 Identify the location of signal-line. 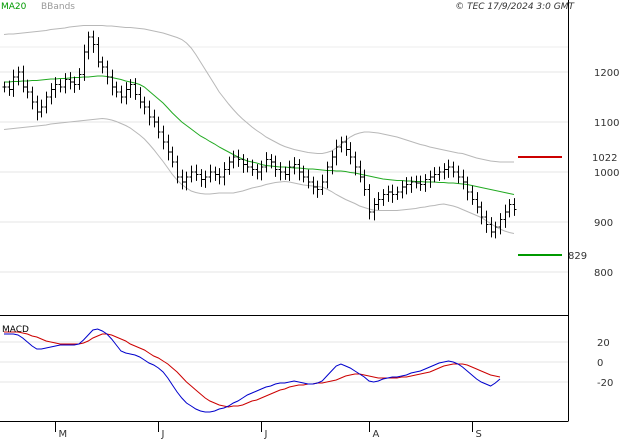
(252, 369).